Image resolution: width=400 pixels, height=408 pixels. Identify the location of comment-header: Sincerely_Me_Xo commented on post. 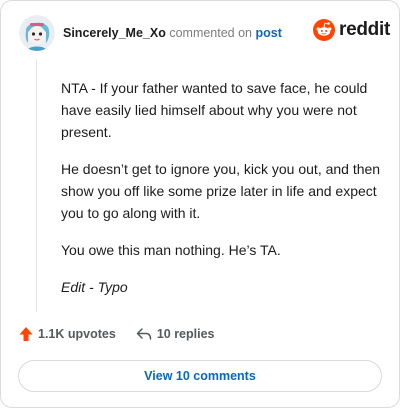
(172, 33).